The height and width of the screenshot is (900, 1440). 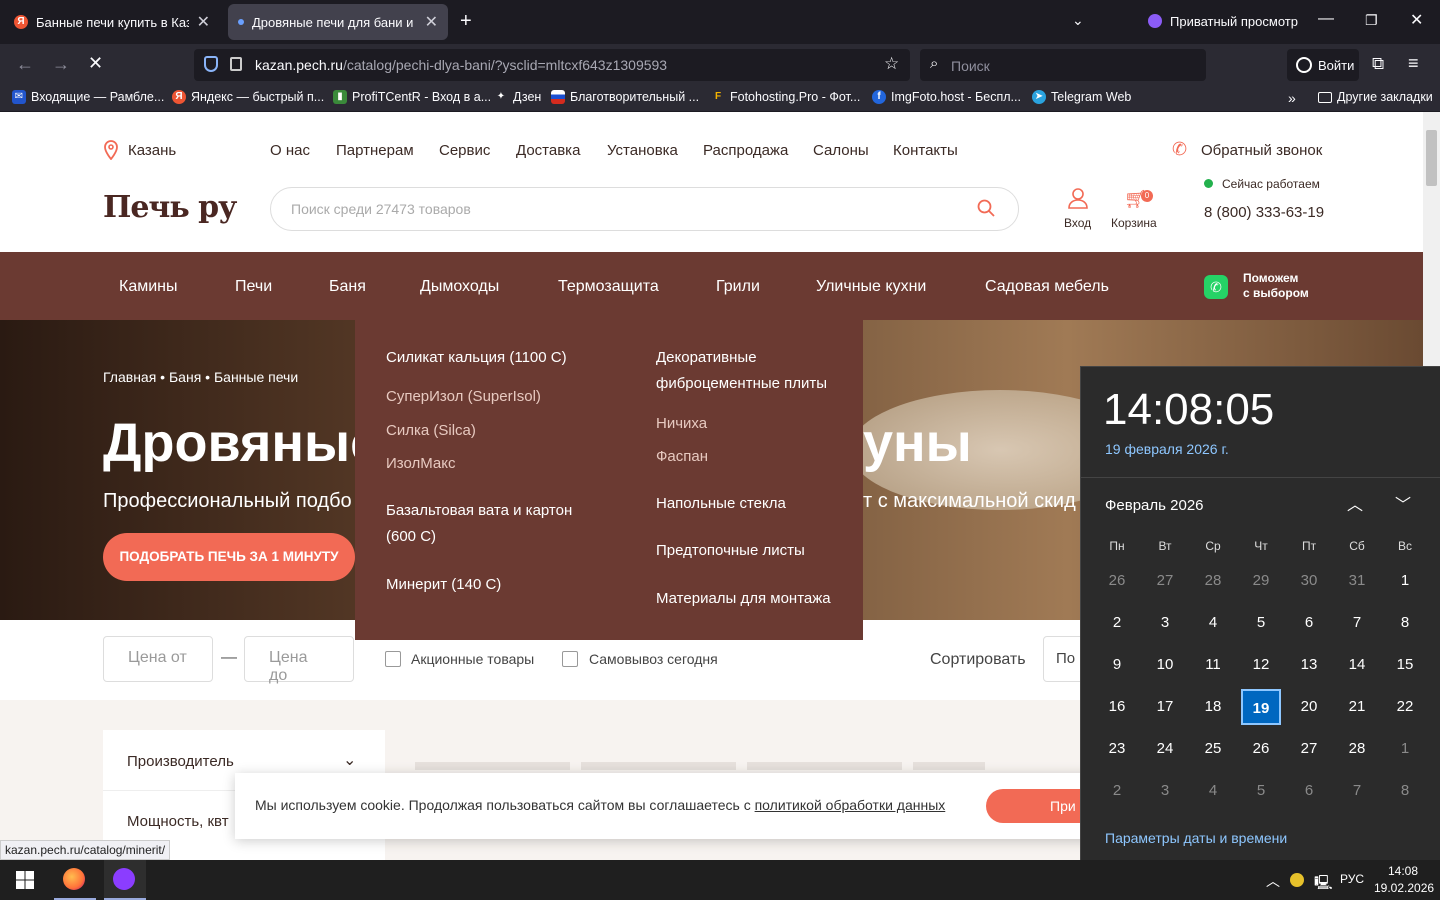 What do you see at coordinates (1309, 707) in the screenshot?
I see `calendar-day: 20` at bounding box center [1309, 707].